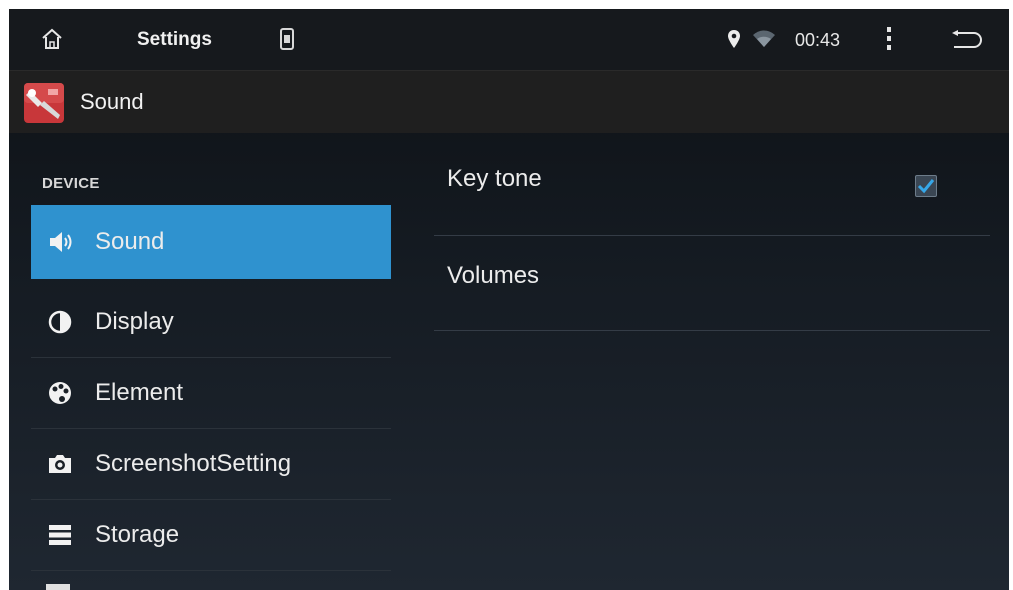  I want to click on pref-key-tone: Key tone, so click(712, 180).